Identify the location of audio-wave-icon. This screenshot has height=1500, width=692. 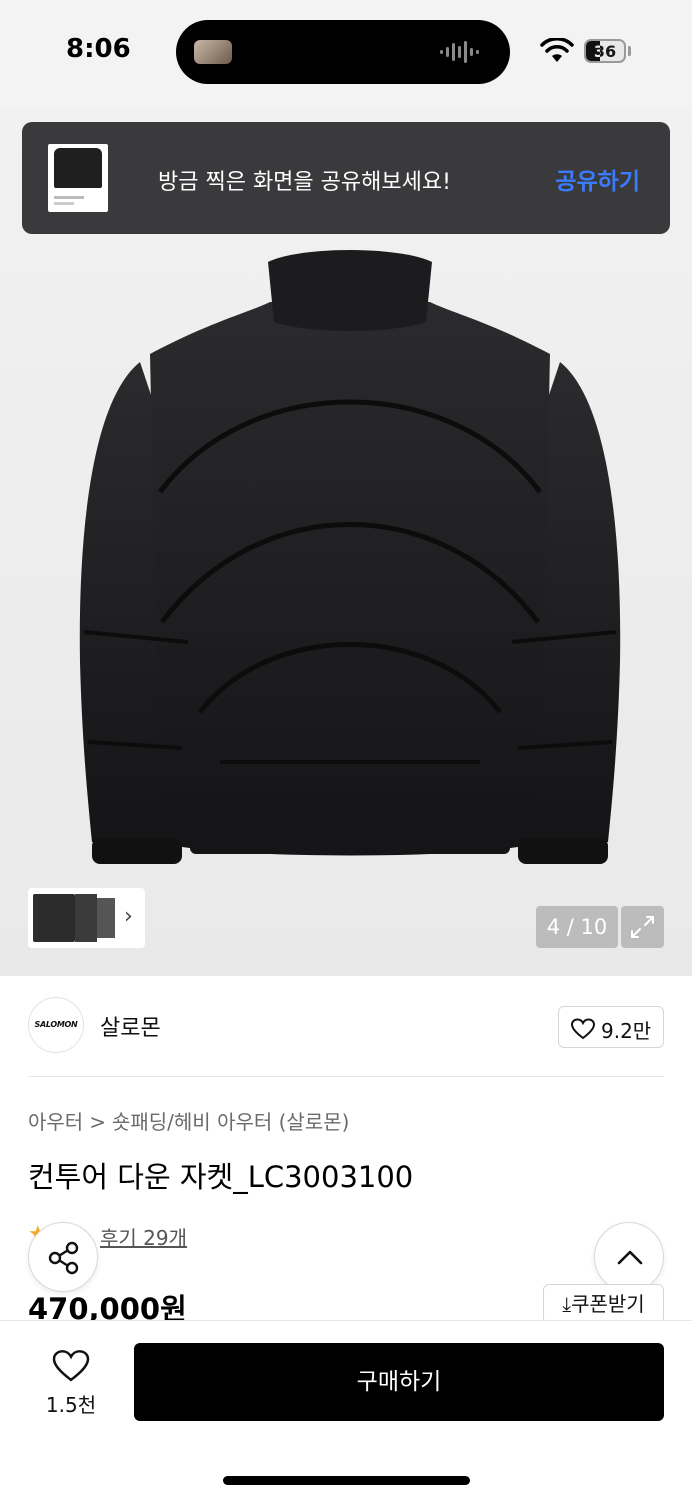
(459, 52).